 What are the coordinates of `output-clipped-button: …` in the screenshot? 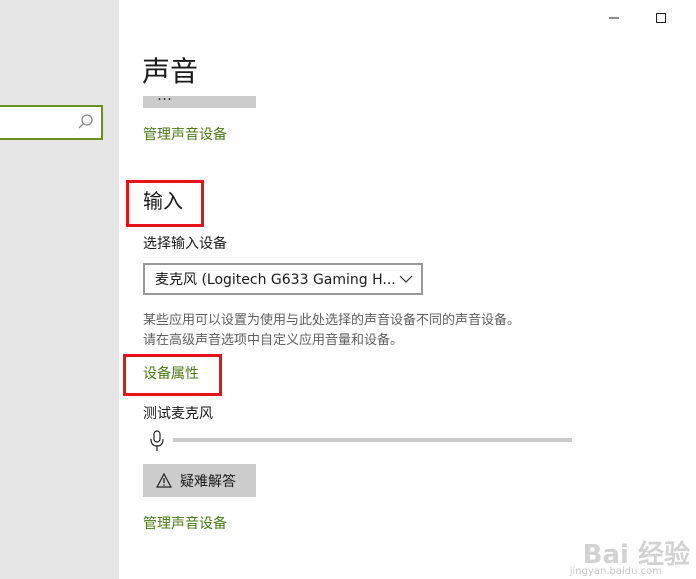 It's located at (199, 102).